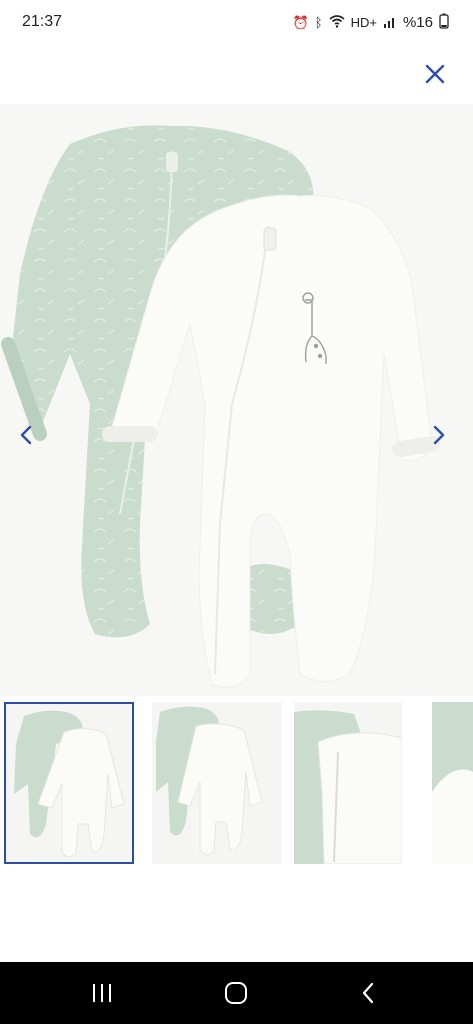 The width and height of the screenshot is (473, 1024). What do you see at coordinates (417, 22) in the screenshot?
I see `battery-level: %16` at bounding box center [417, 22].